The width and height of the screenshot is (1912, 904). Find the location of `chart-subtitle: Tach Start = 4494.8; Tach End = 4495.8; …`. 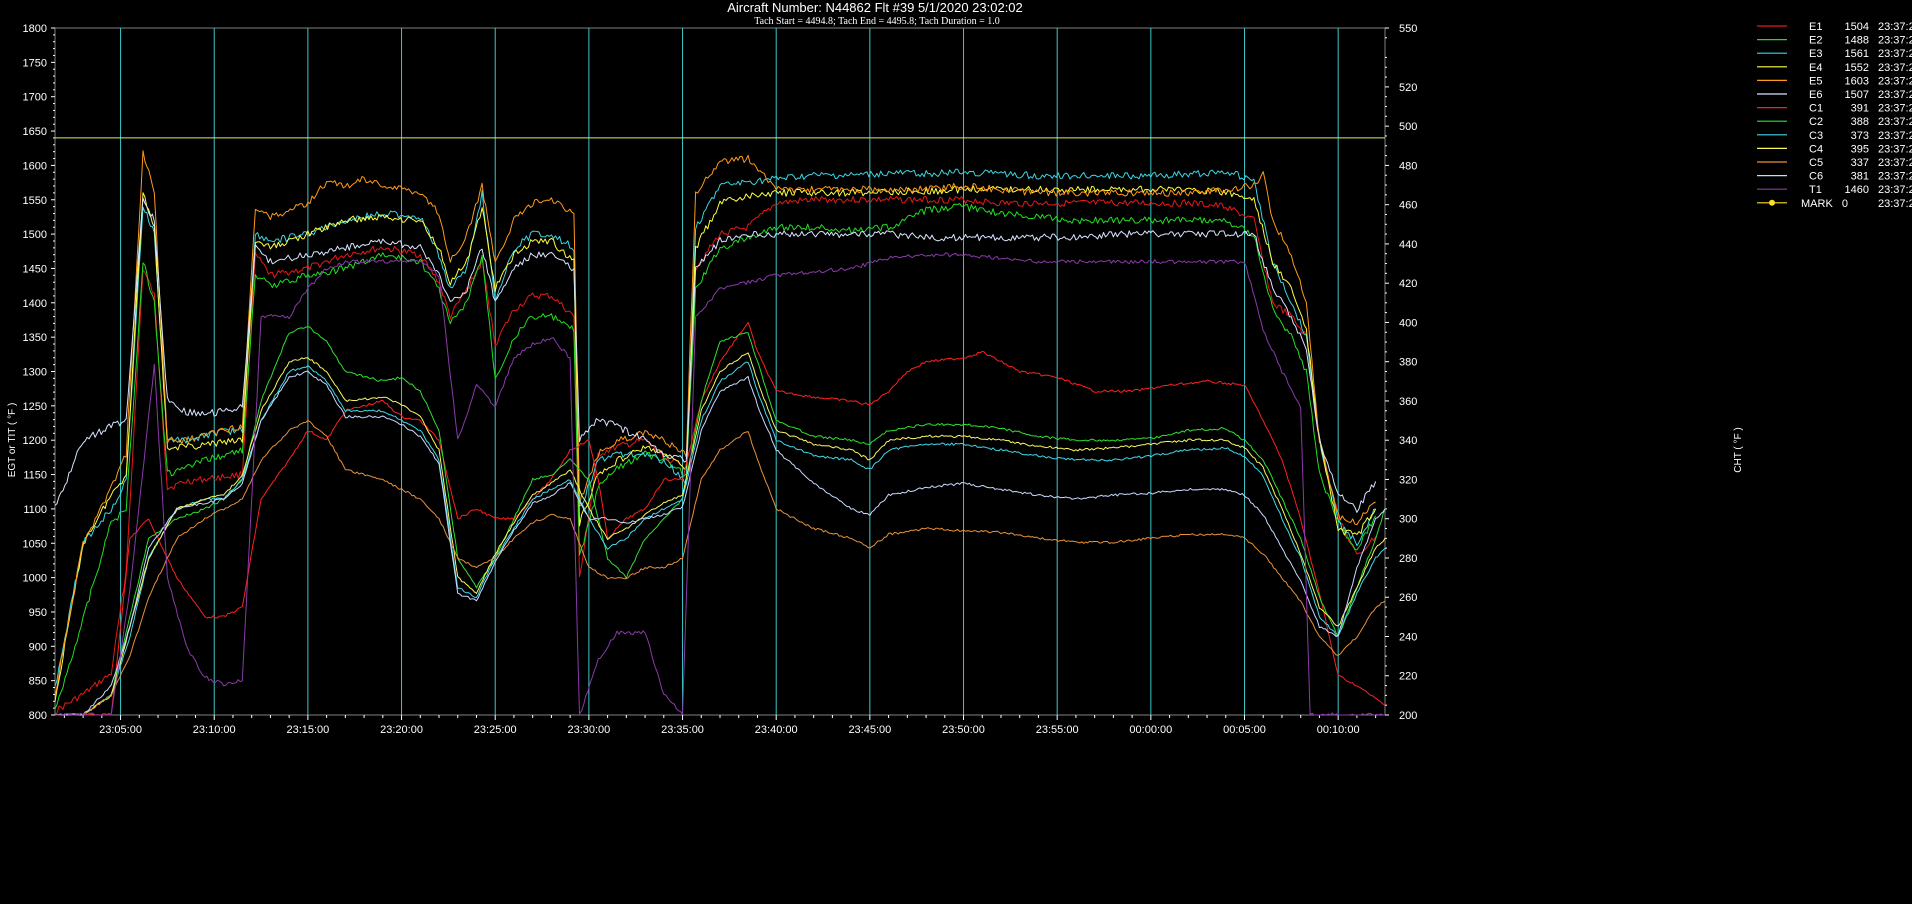

chart-subtitle: Tach Start = 4494.8; Tach End = 4495.8; … is located at coordinates (877, 21).